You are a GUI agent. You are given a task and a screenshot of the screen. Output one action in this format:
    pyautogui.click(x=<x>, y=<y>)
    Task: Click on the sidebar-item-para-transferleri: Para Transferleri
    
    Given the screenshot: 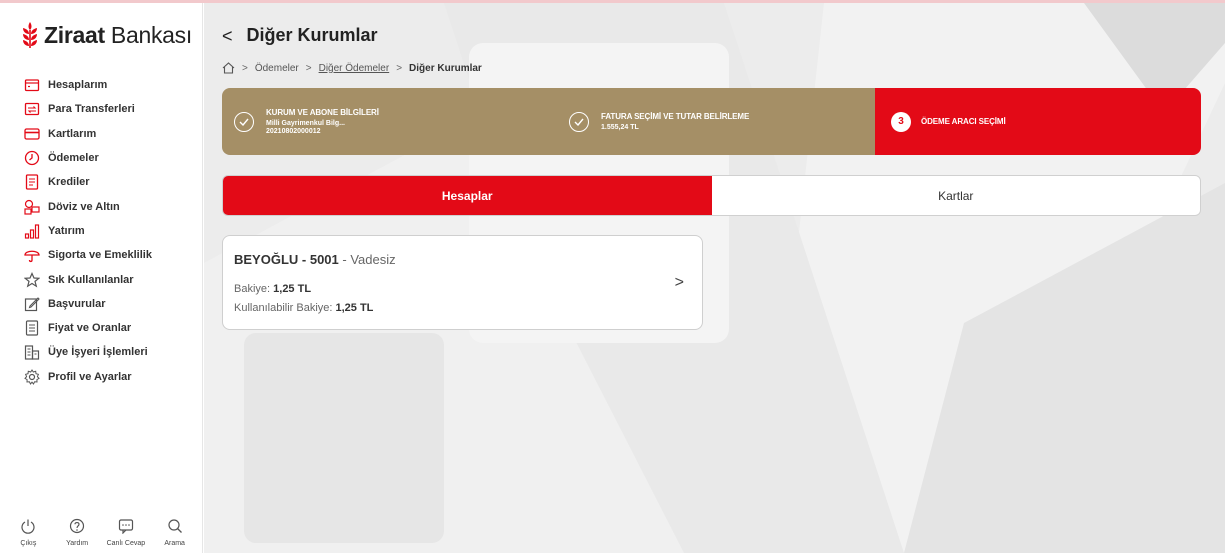 What is the action you would take?
    pyautogui.click(x=111, y=109)
    